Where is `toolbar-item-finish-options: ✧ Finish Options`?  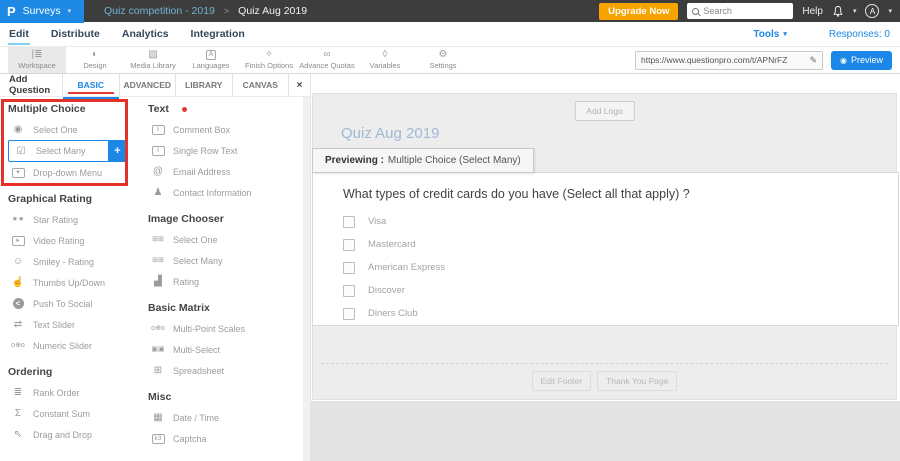
toolbar-item-finish-options: ✧ Finish Options is located at coordinates (269, 60).